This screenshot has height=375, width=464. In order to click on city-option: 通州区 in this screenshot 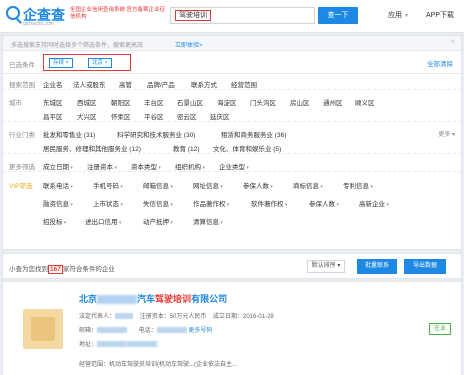, I will do `click(333, 102)`.